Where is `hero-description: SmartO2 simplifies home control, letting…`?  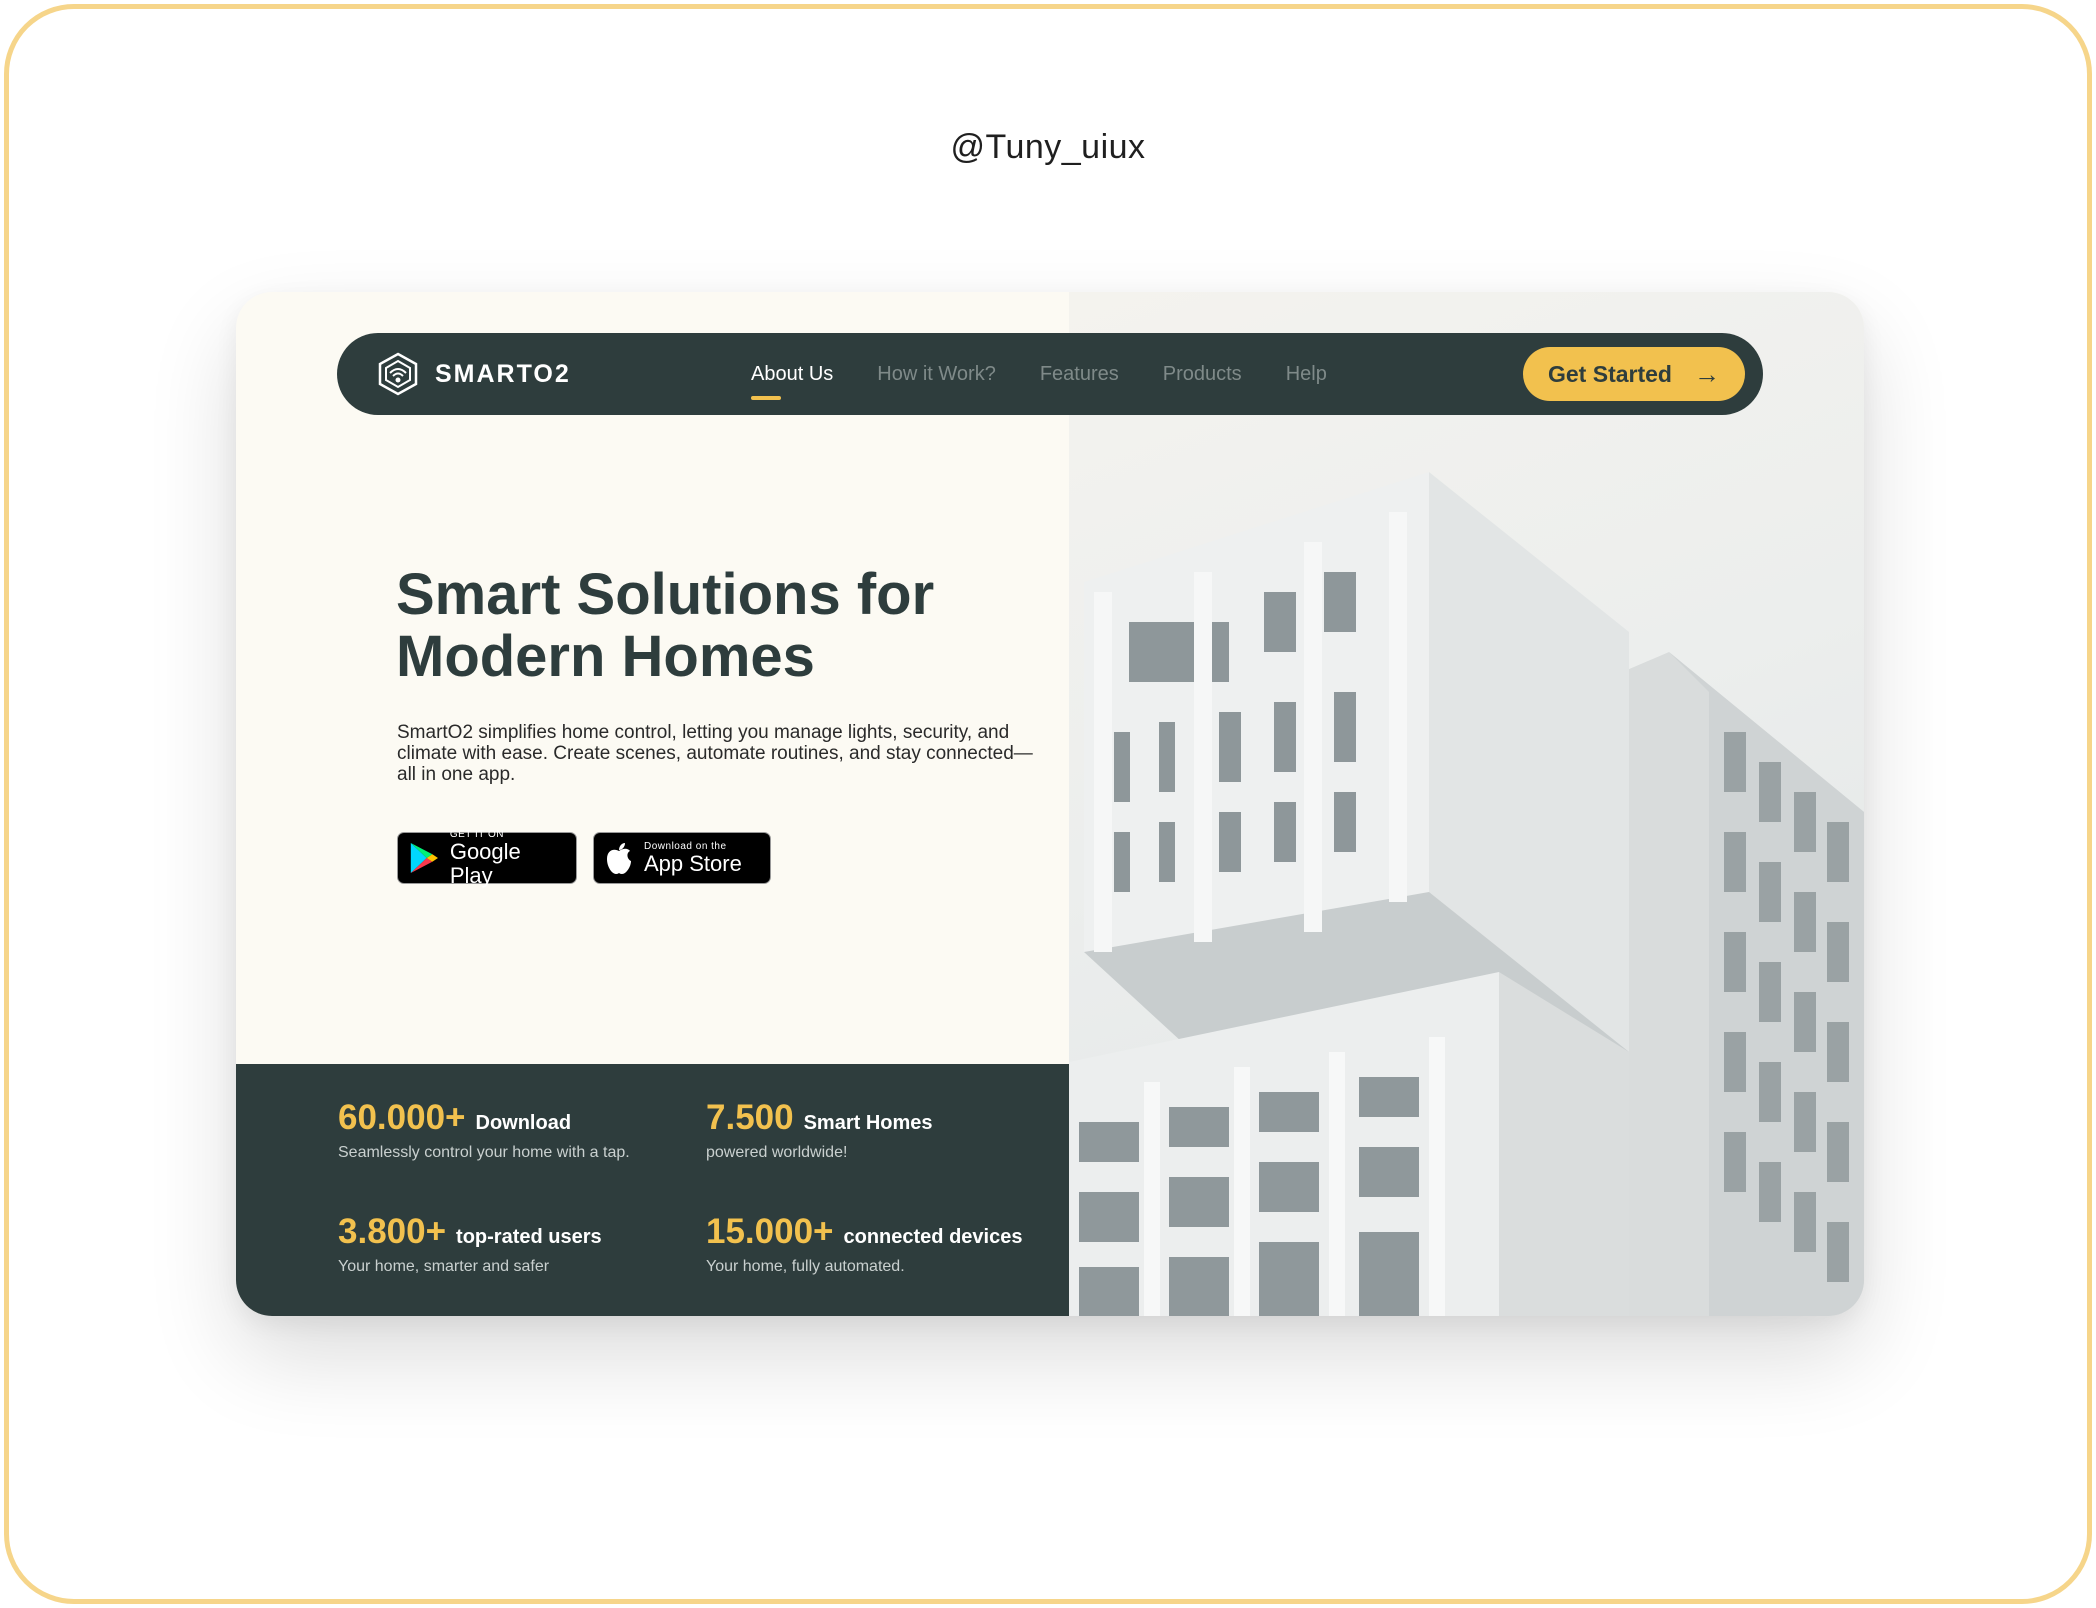
hero-description: SmartO2 simplifies home control, letting… is located at coordinates (715, 753).